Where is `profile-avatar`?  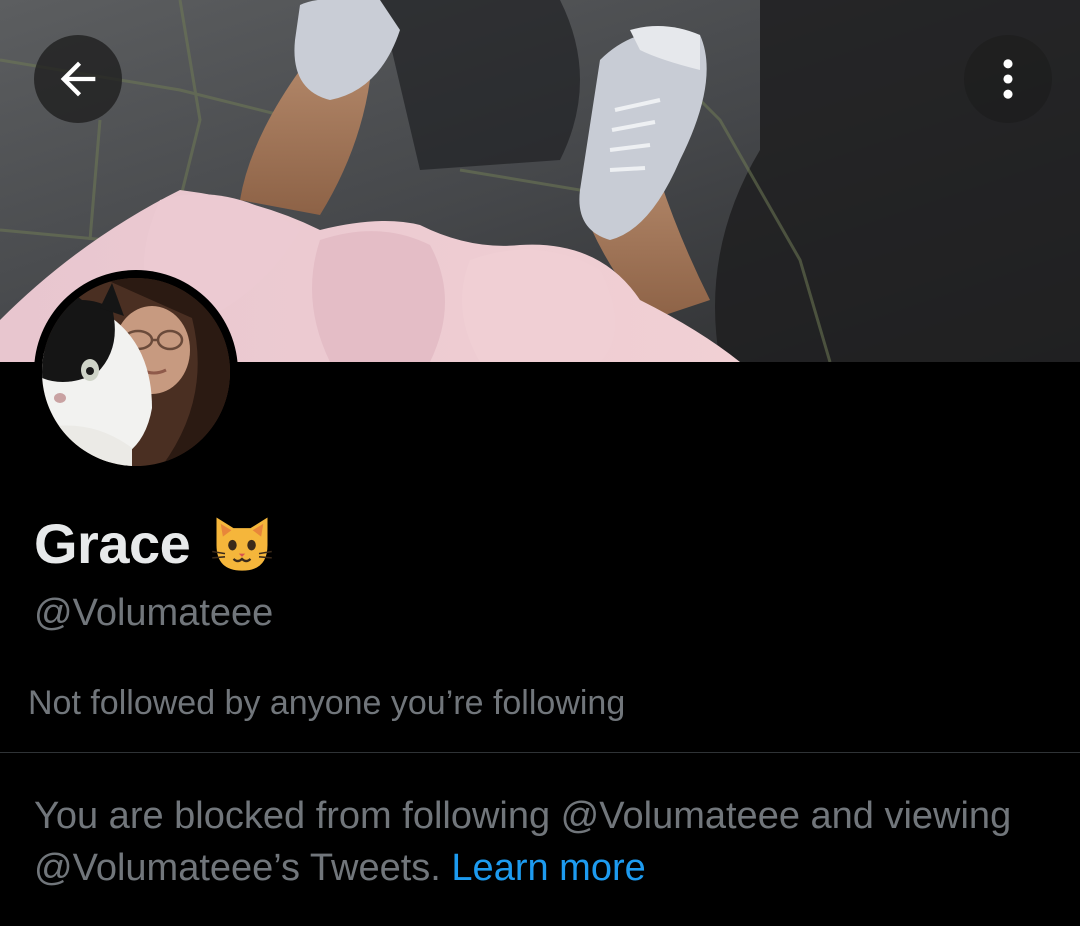
profile-avatar is located at coordinates (136, 372).